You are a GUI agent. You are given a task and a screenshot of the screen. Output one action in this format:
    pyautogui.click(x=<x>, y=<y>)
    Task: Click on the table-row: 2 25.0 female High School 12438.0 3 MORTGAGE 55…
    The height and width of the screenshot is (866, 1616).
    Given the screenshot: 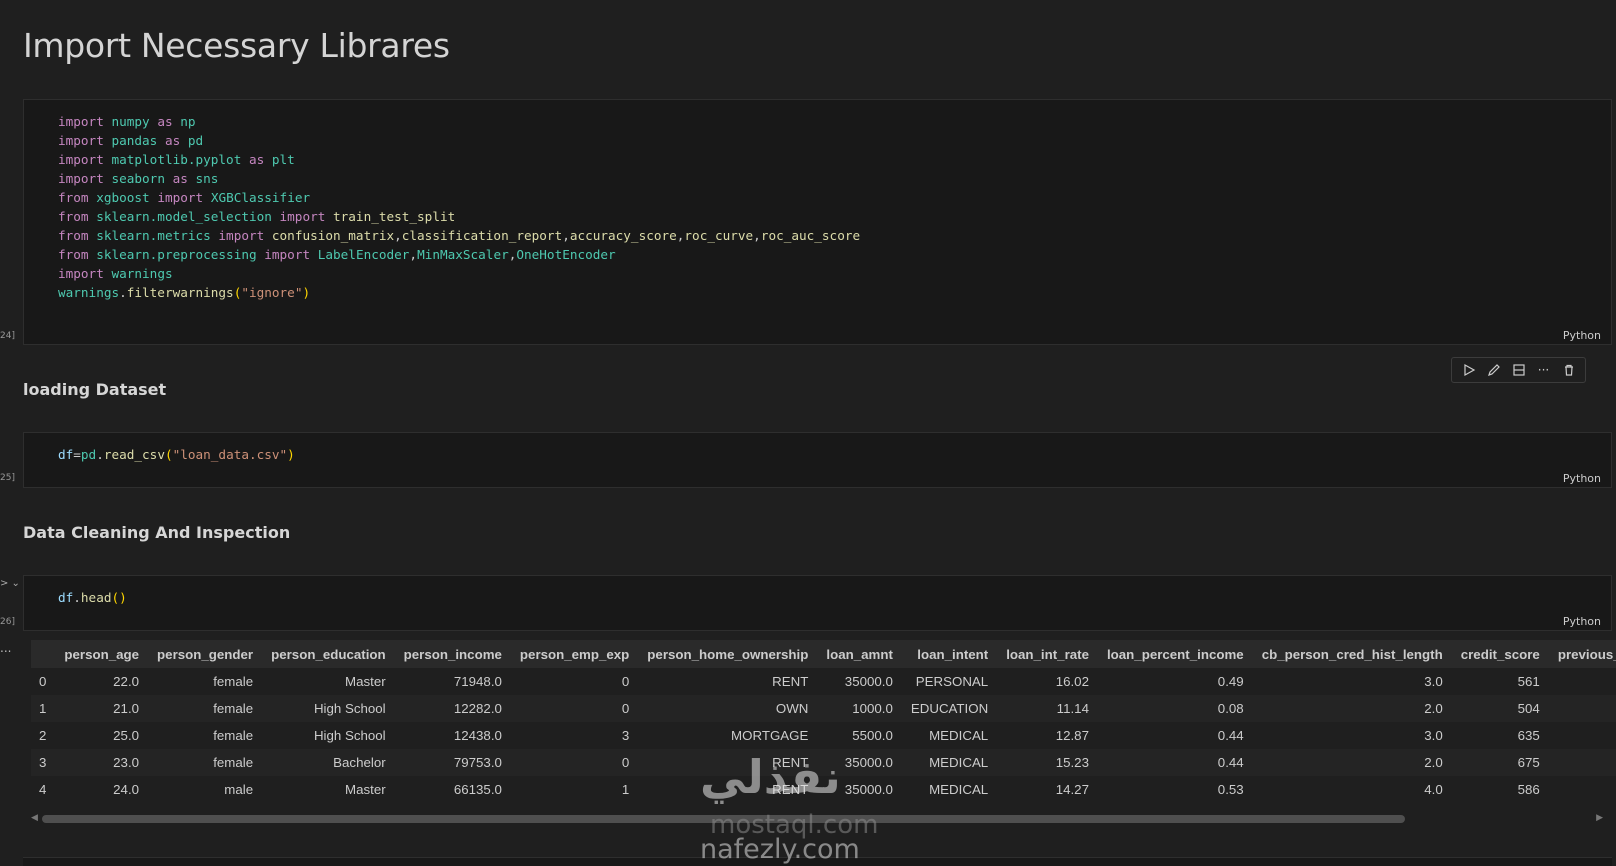 What is the action you would take?
    pyautogui.click(x=823, y=735)
    